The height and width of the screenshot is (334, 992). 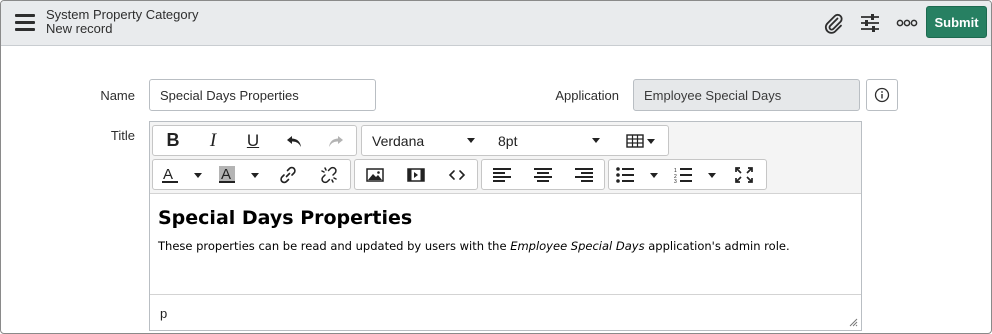 I want to click on underline-icon: U, so click(x=253, y=140).